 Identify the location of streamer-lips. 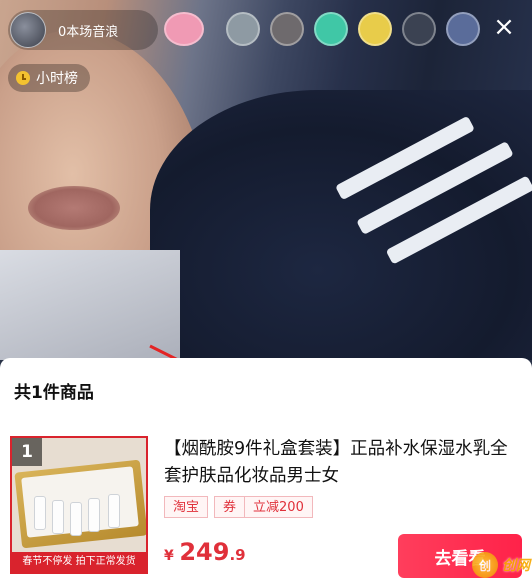
(74, 208).